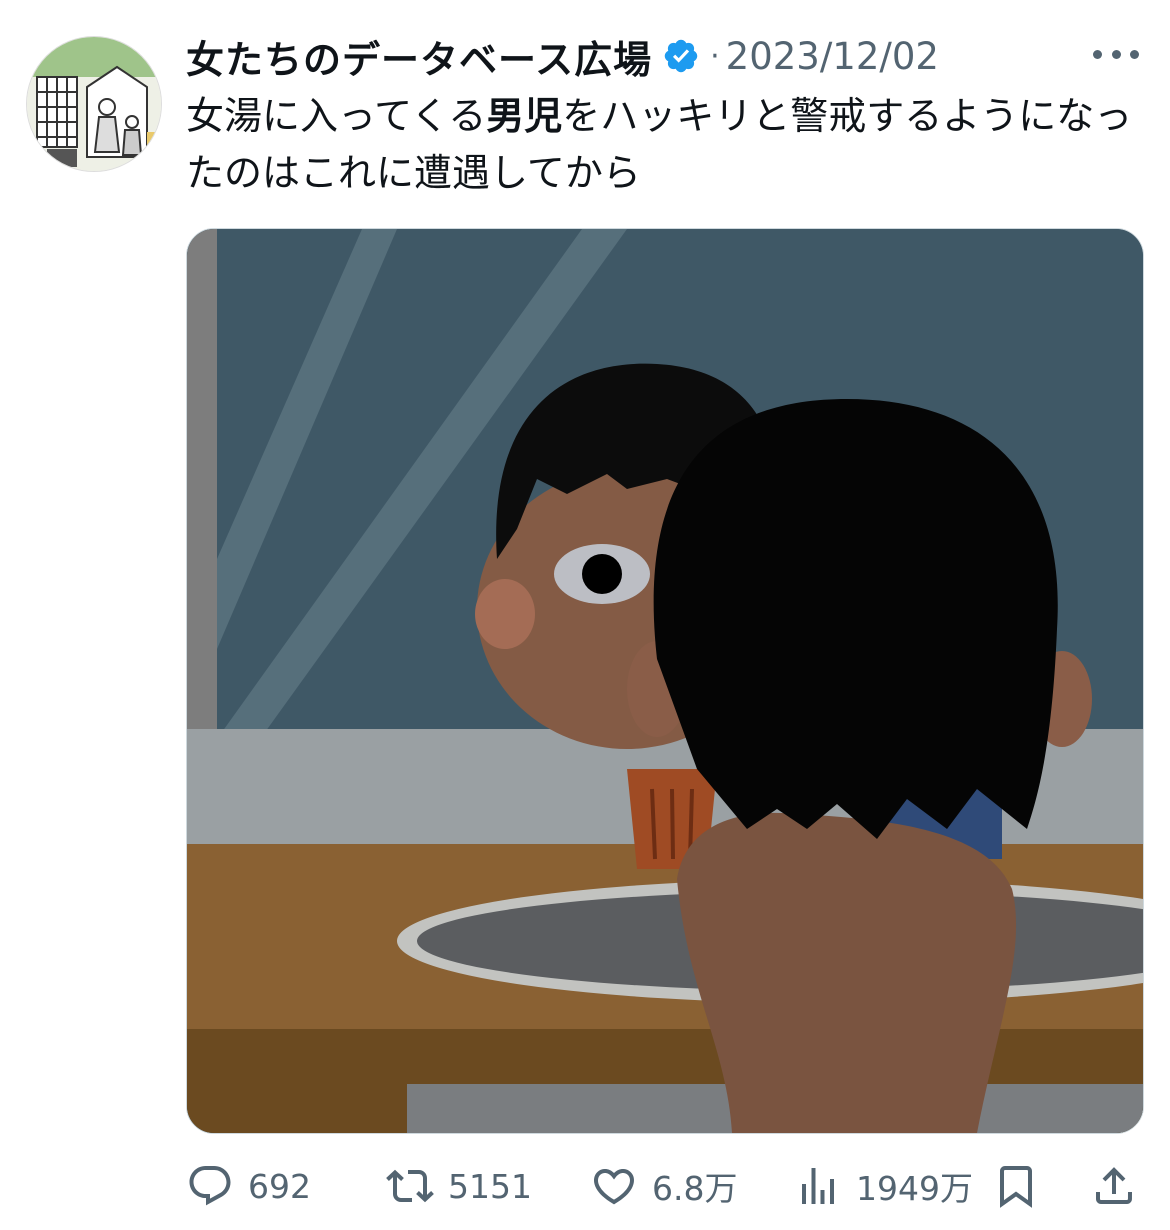 The height and width of the screenshot is (1230, 1170). I want to click on verified-badge-icon, so click(681, 56).